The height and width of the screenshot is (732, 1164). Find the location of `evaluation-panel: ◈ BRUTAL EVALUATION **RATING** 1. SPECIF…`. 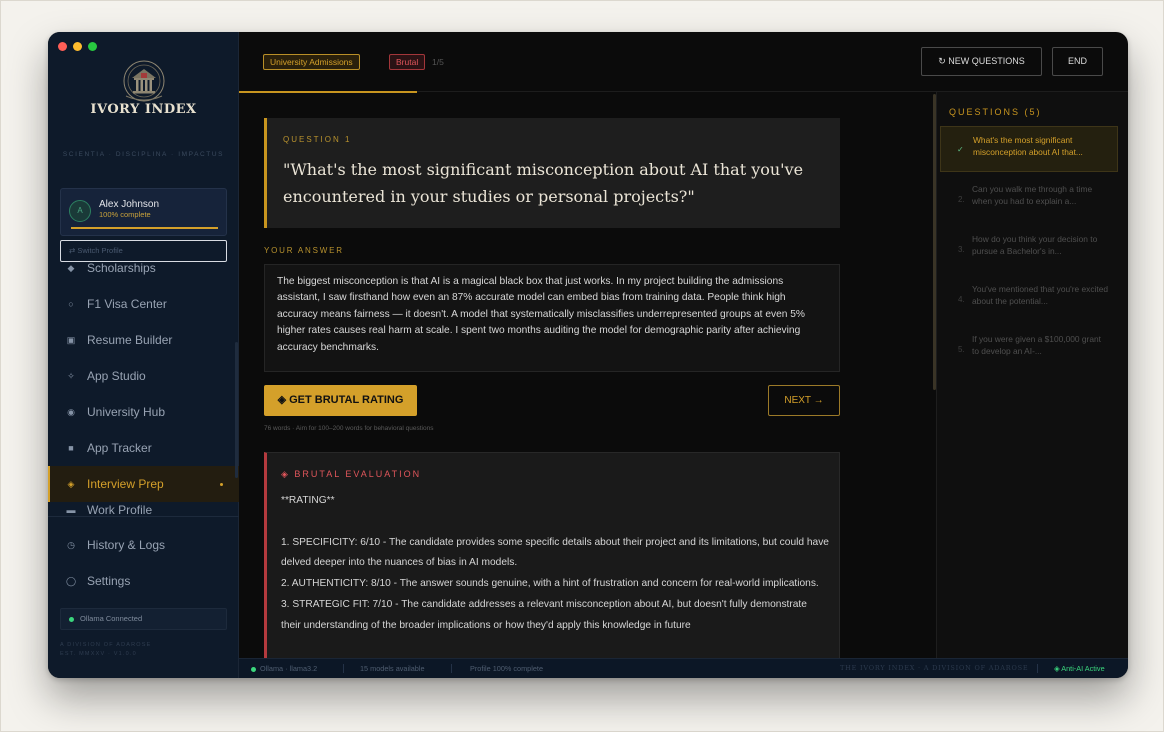

evaluation-panel: ◈ BRUTAL EVALUATION **RATING** 1. SPECIF… is located at coordinates (552, 557).